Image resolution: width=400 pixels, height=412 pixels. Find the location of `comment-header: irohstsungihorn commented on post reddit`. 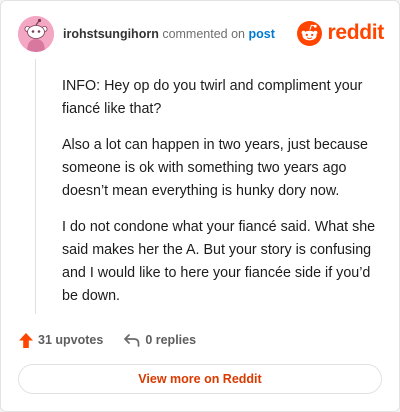

comment-header: irohstsungihorn commented on post reddit is located at coordinates (201, 34).